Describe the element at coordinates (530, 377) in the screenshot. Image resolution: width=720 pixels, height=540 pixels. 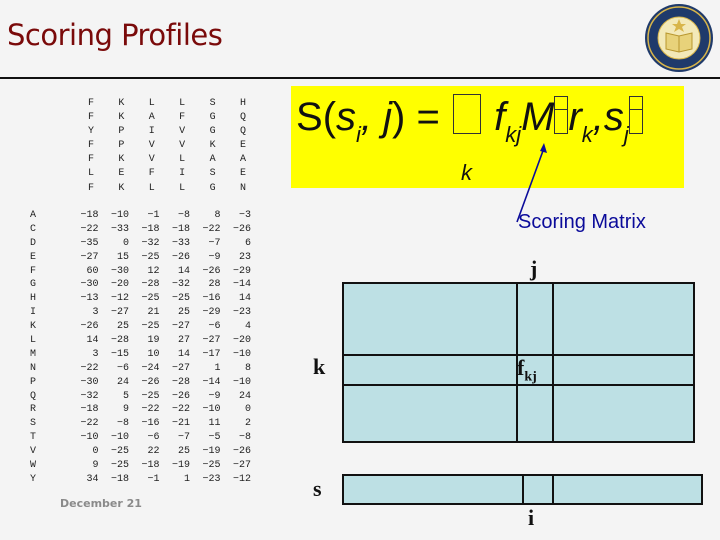
I see `cell-sub-kj: kj` at that location.